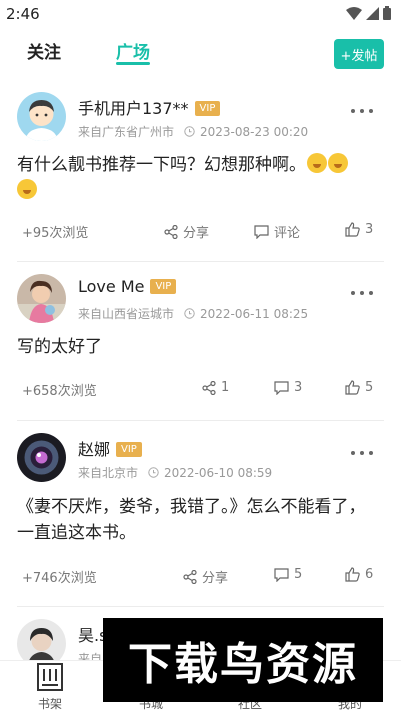 The height and width of the screenshot is (712, 401). What do you see at coordinates (298, 574) in the screenshot?
I see `comment-count: 5` at bounding box center [298, 574].